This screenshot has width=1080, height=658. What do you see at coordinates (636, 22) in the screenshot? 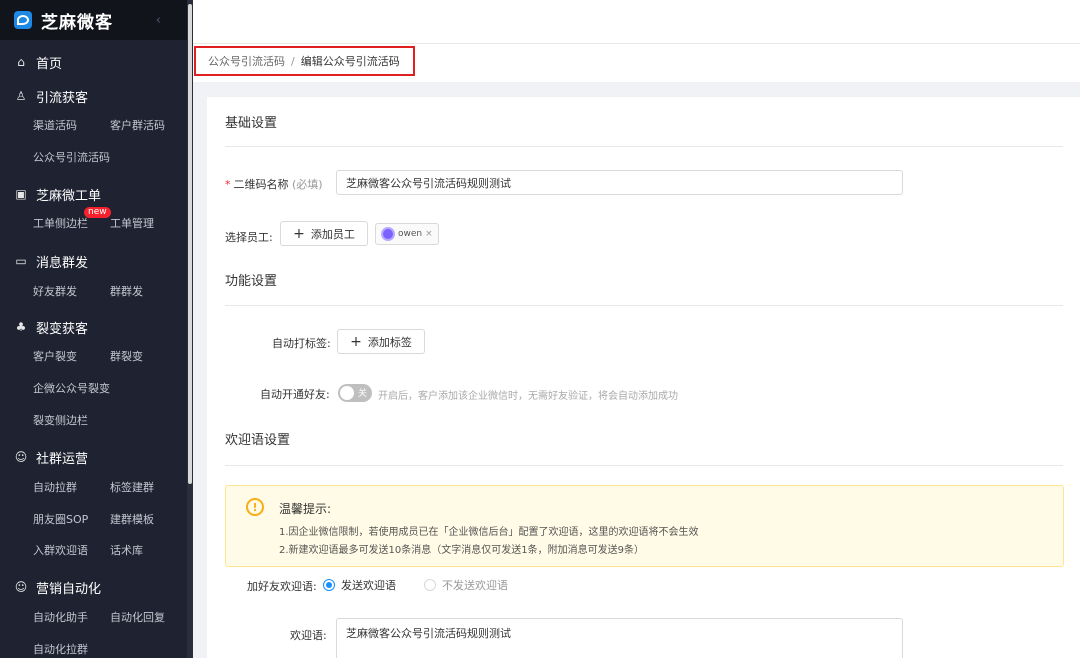
I see `top-header` at bounding box center [636, 22].